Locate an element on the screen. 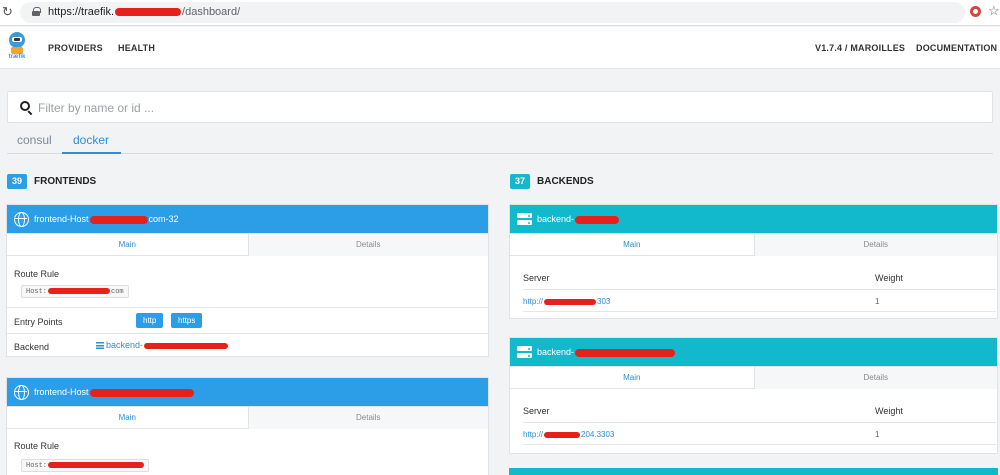  lock-icon is located at coordinates (36, 11).